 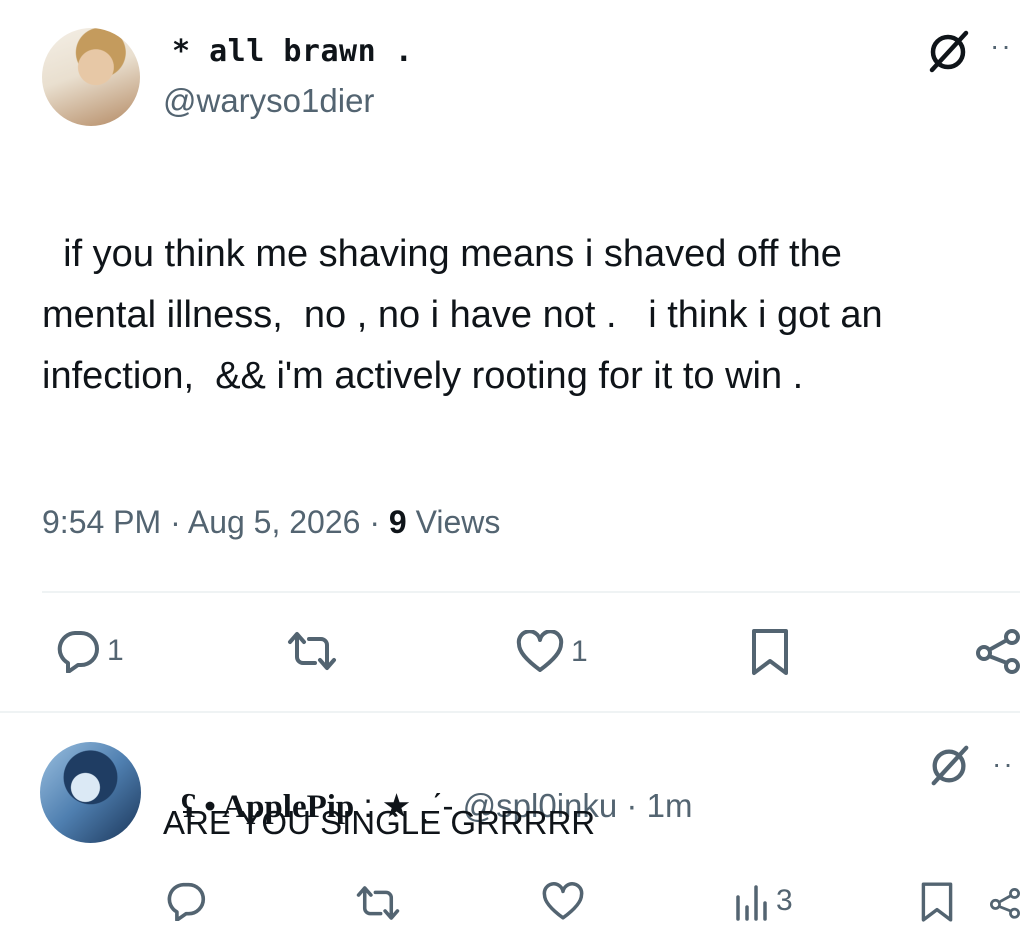 I want to click on like-button, so click(x=563, y=902).